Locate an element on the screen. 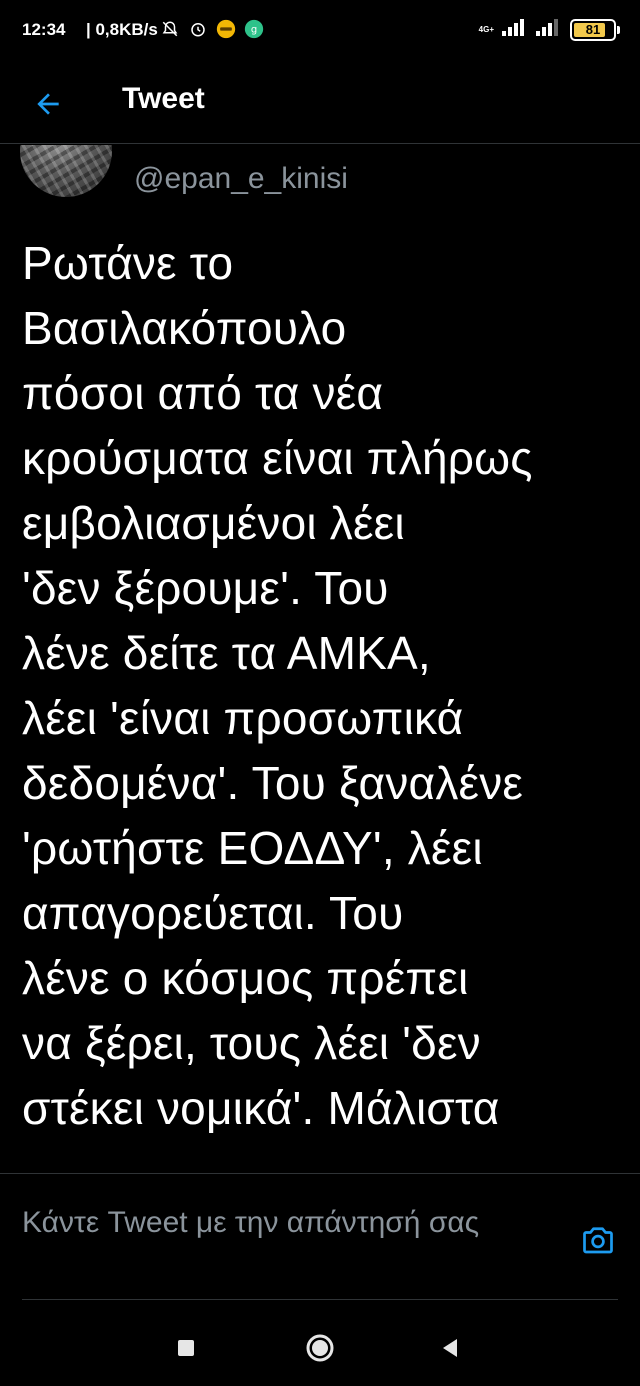  back-button is located at coordinates (48, 104).